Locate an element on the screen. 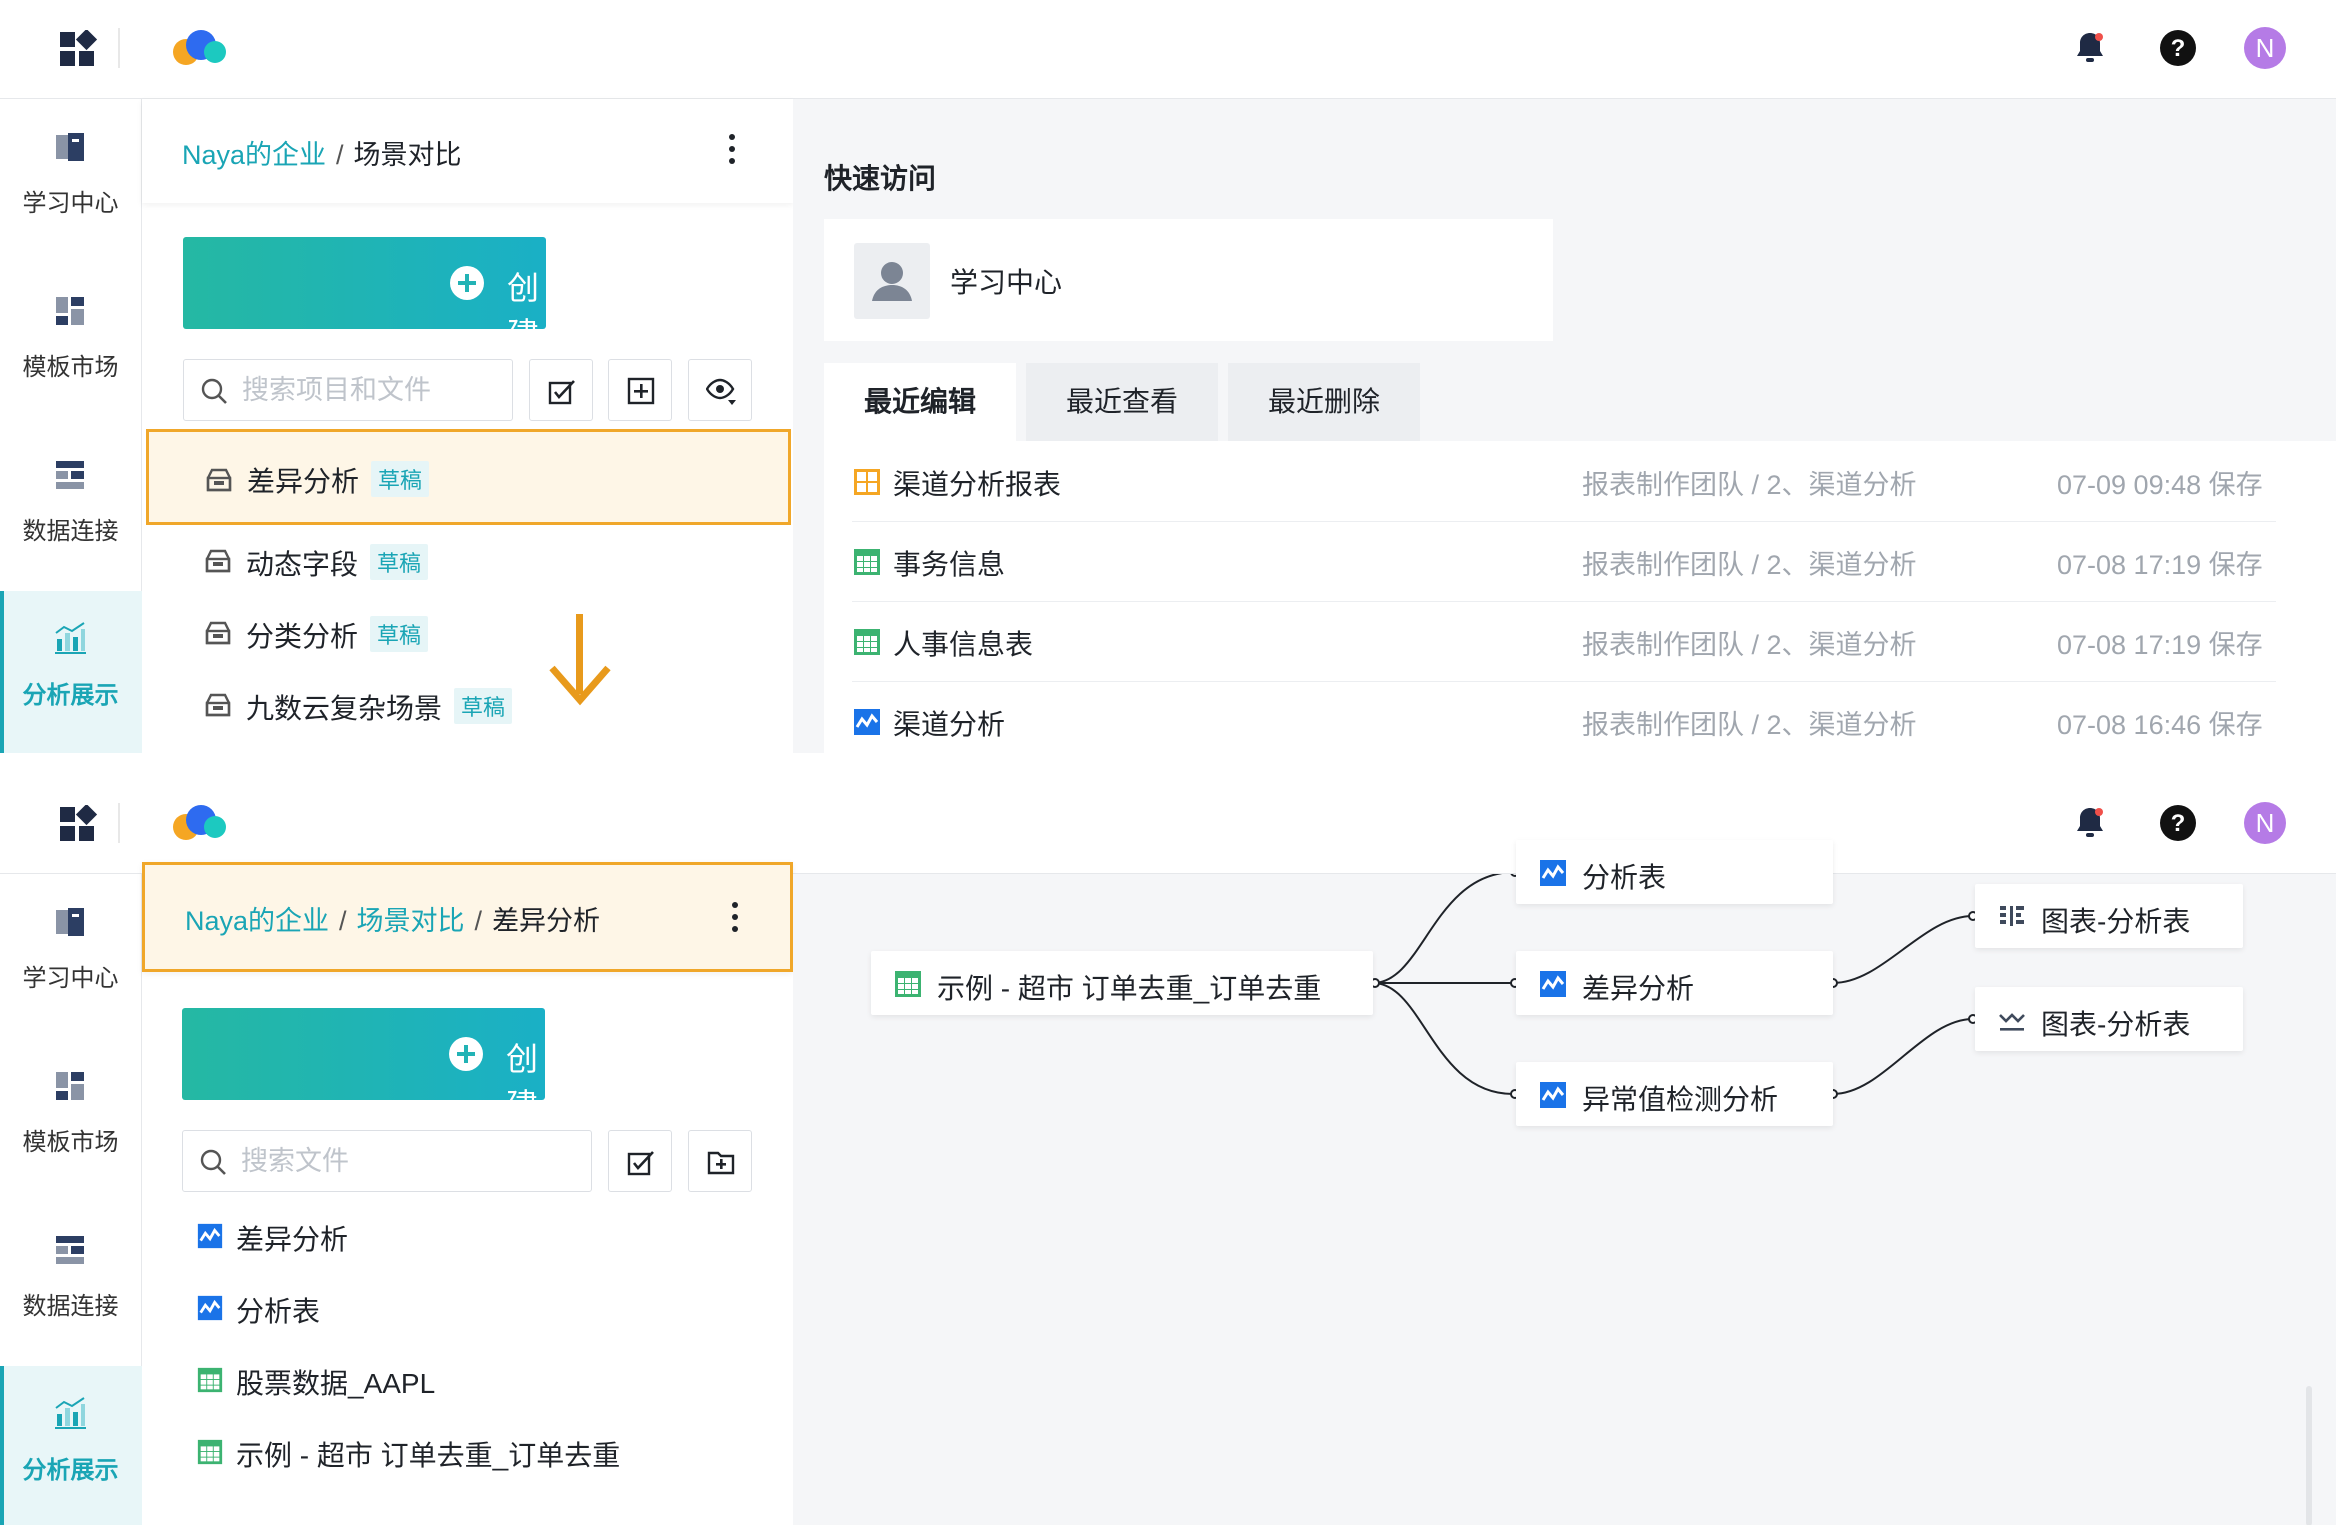  tree-item-analysis-table: 分析表 is located at coordinates (467, 1307).